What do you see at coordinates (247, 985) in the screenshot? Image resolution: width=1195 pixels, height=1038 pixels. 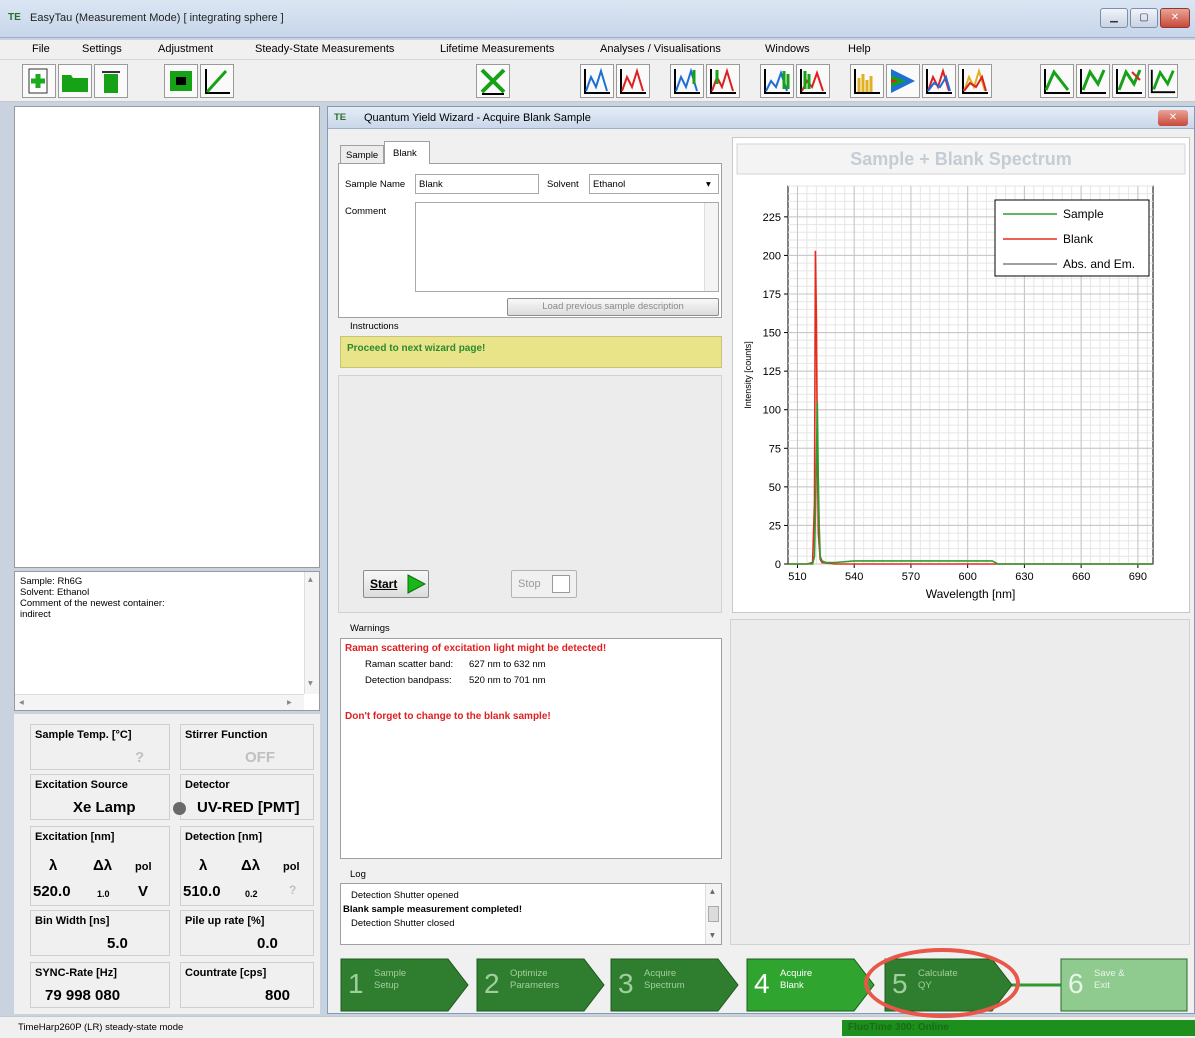 I see `countrate-box: Countrate [cps] 800` at bounding box center [247, 985].